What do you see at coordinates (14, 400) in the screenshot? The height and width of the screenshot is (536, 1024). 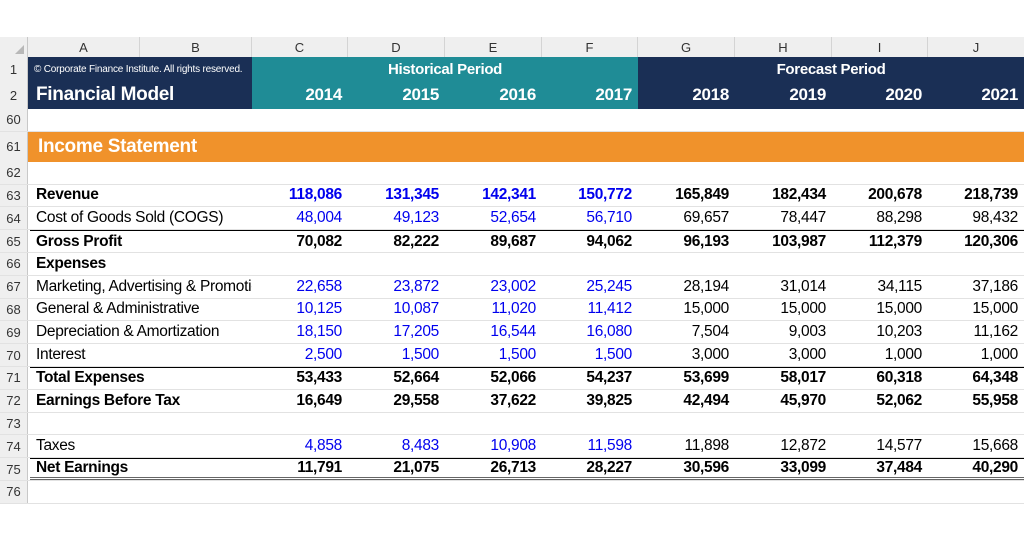 I see `row-number: 72` at bounding box center [14, 400].